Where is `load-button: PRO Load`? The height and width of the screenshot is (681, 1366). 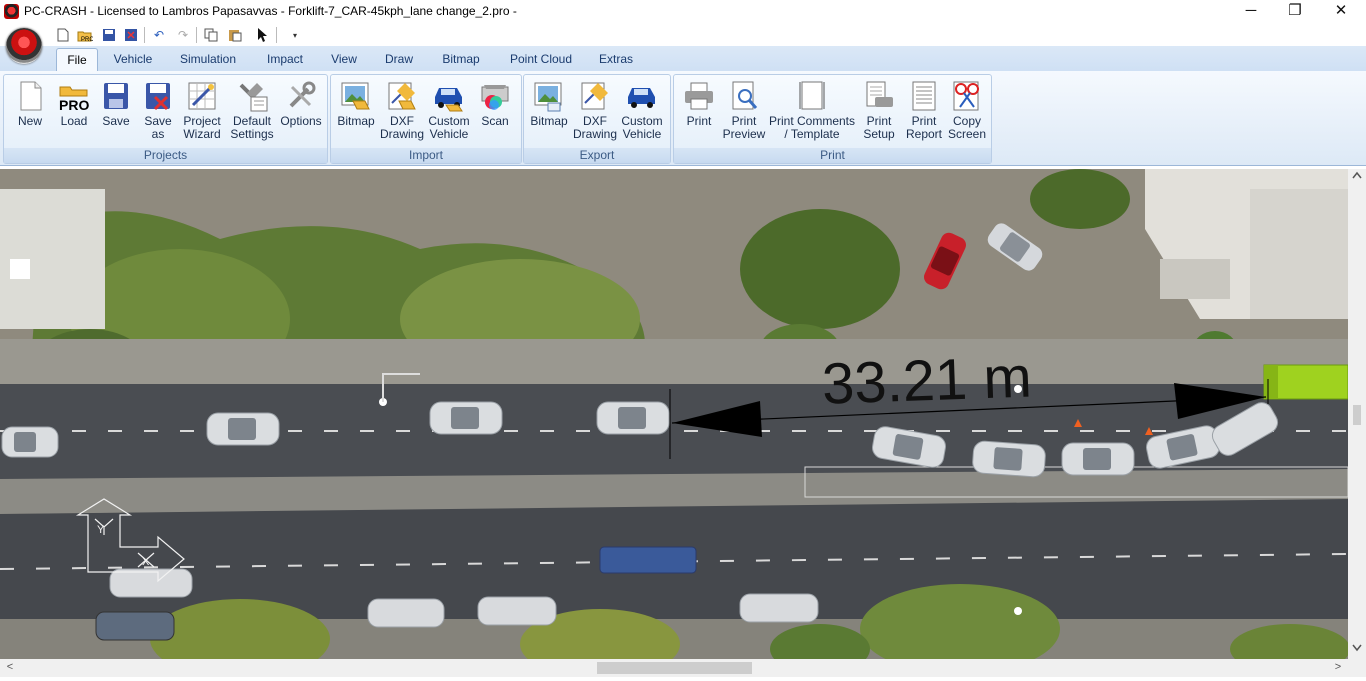 load-button: PRO Load is located at coordinates (74, 103).